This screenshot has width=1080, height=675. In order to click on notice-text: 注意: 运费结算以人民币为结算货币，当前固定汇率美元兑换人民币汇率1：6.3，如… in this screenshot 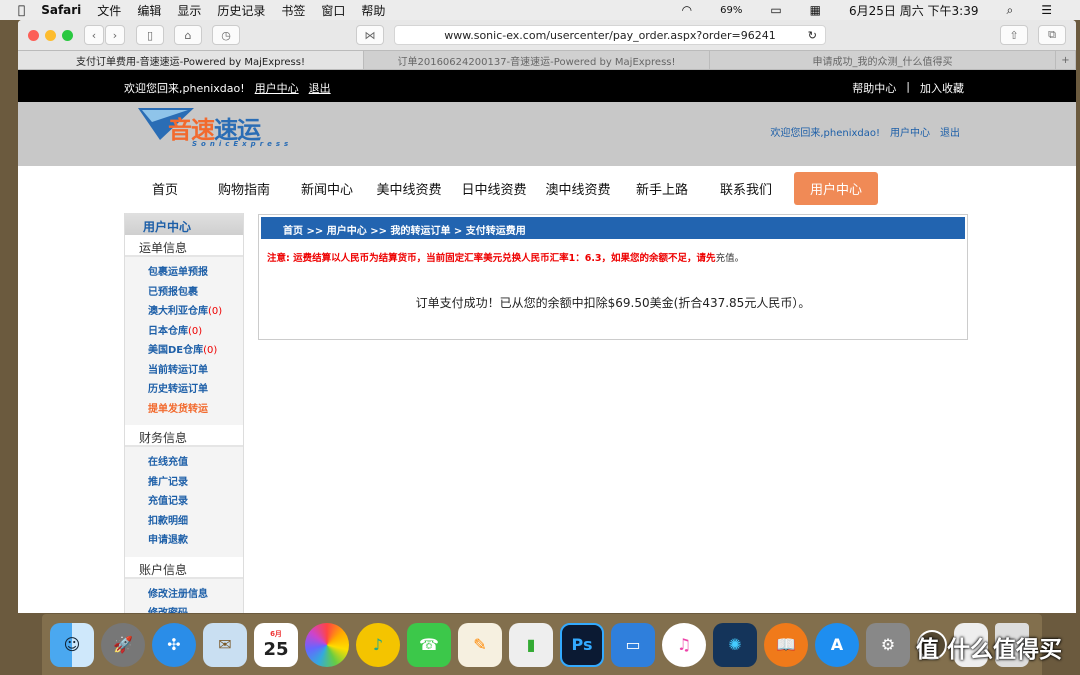, I will do `click(613, 252)`.